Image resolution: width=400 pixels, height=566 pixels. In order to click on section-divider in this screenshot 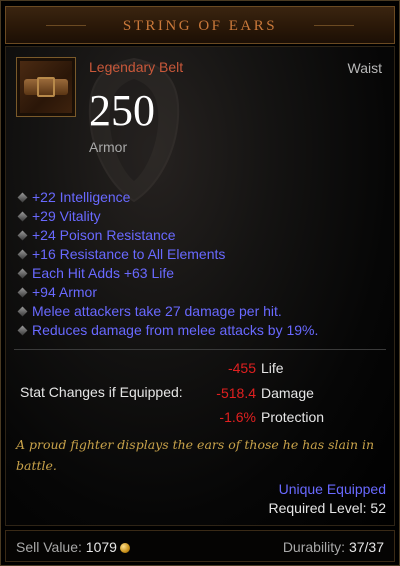, I will do `click(200, 349)`.